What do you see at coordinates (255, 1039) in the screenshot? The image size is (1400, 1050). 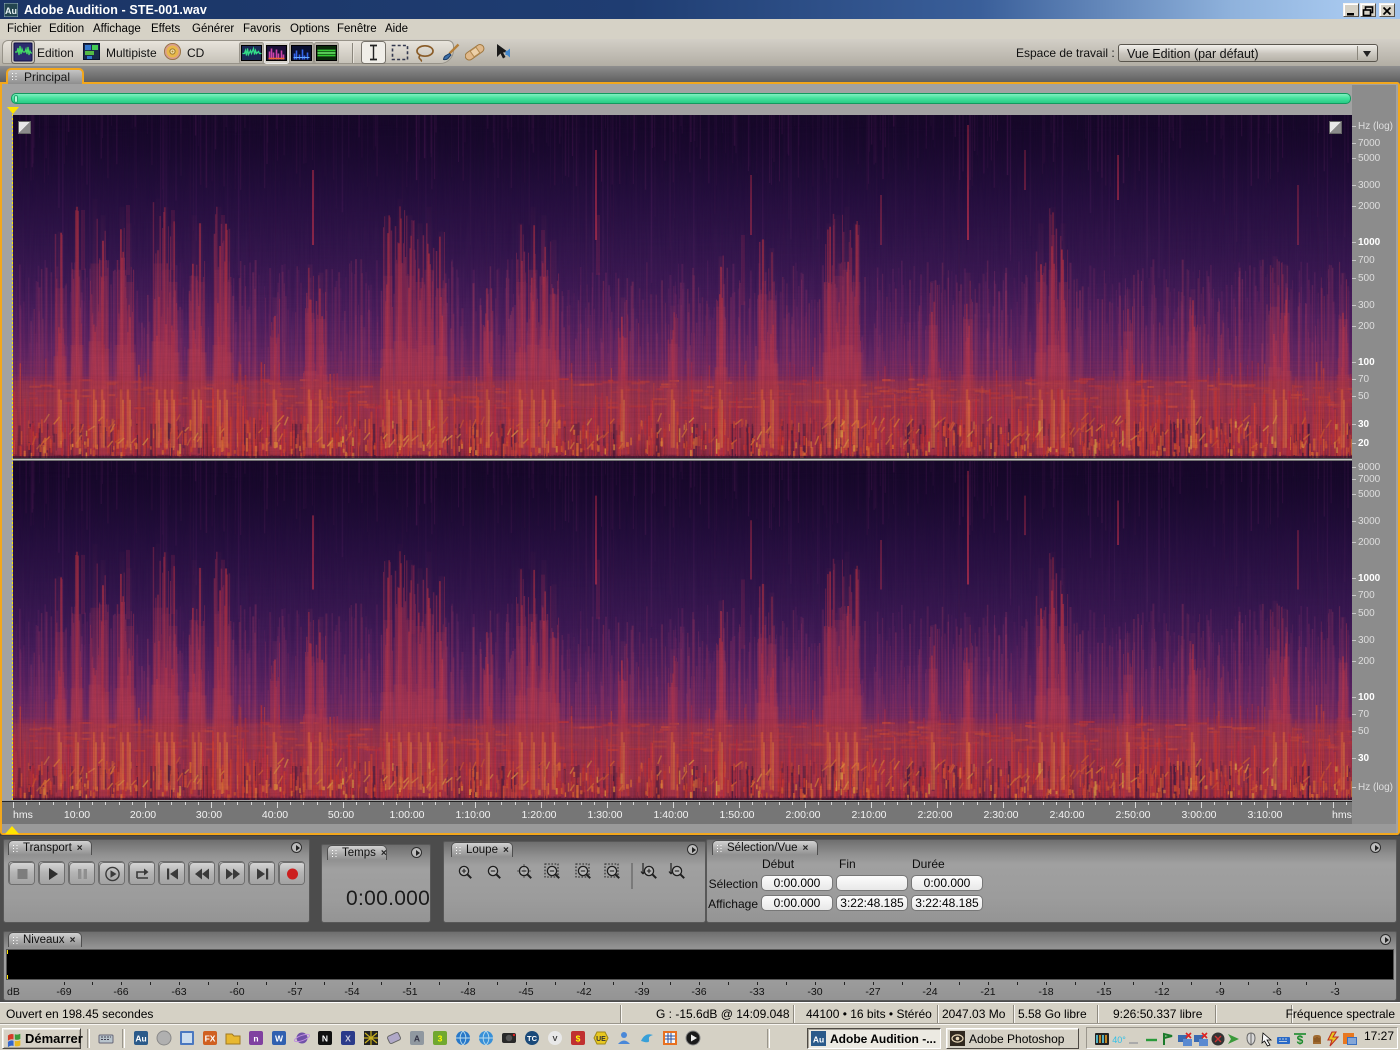 I see `svg-text: n` at bounding box center [255, 1039].